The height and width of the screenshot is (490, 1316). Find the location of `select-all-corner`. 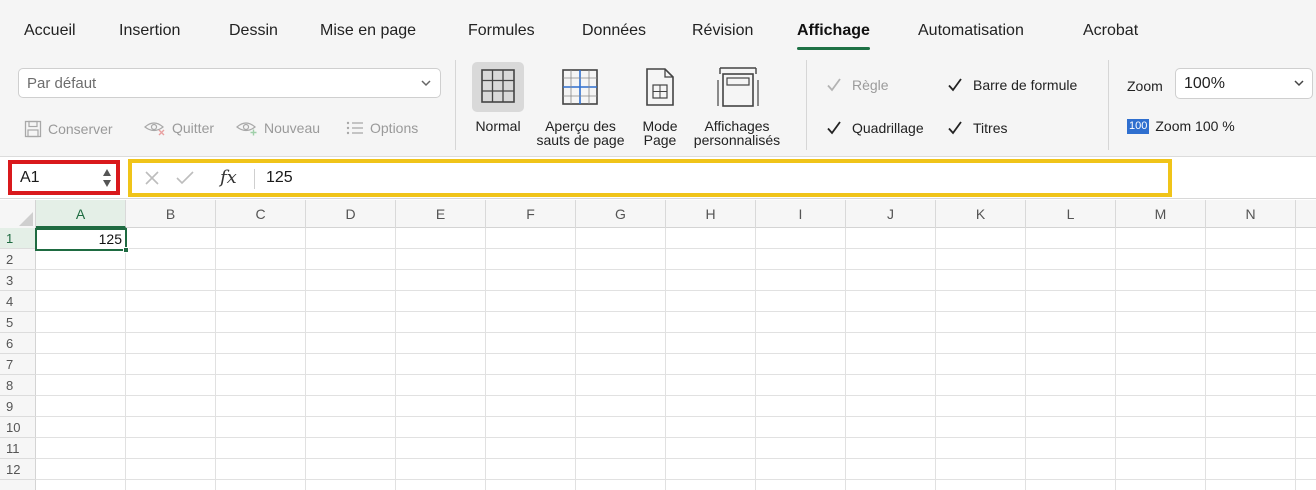

select-all-corner is located at coordinates (18, 214).